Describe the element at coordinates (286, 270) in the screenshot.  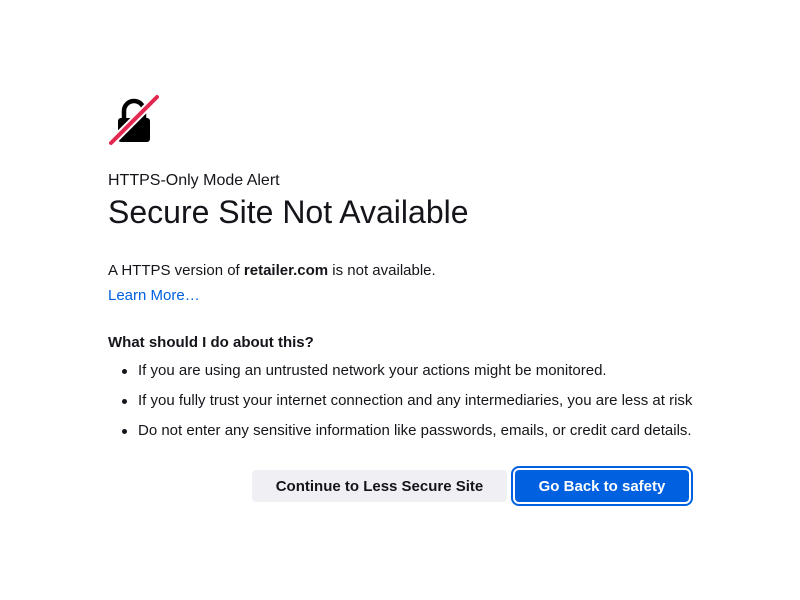
I see `site-domain: retailer.com` at that location.